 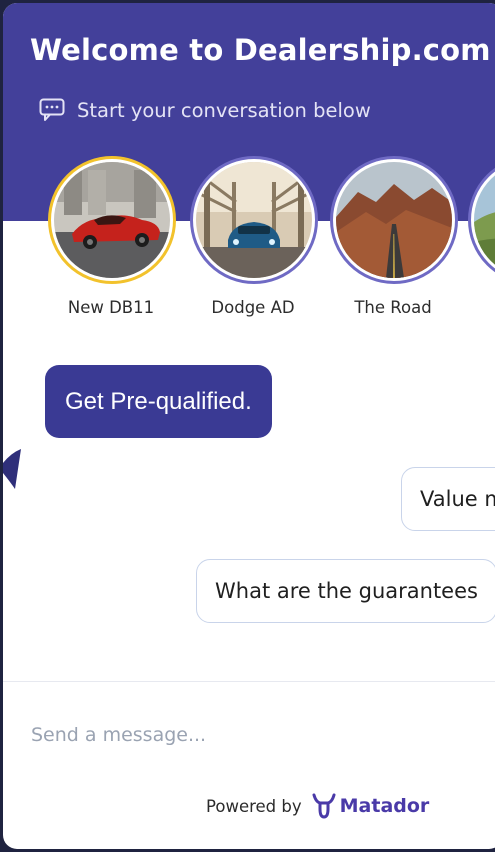 What do you see at coordinates (253, 307) in the screenshot?
I see `story-label: Dodge AD` at bounding box center [253, 307].